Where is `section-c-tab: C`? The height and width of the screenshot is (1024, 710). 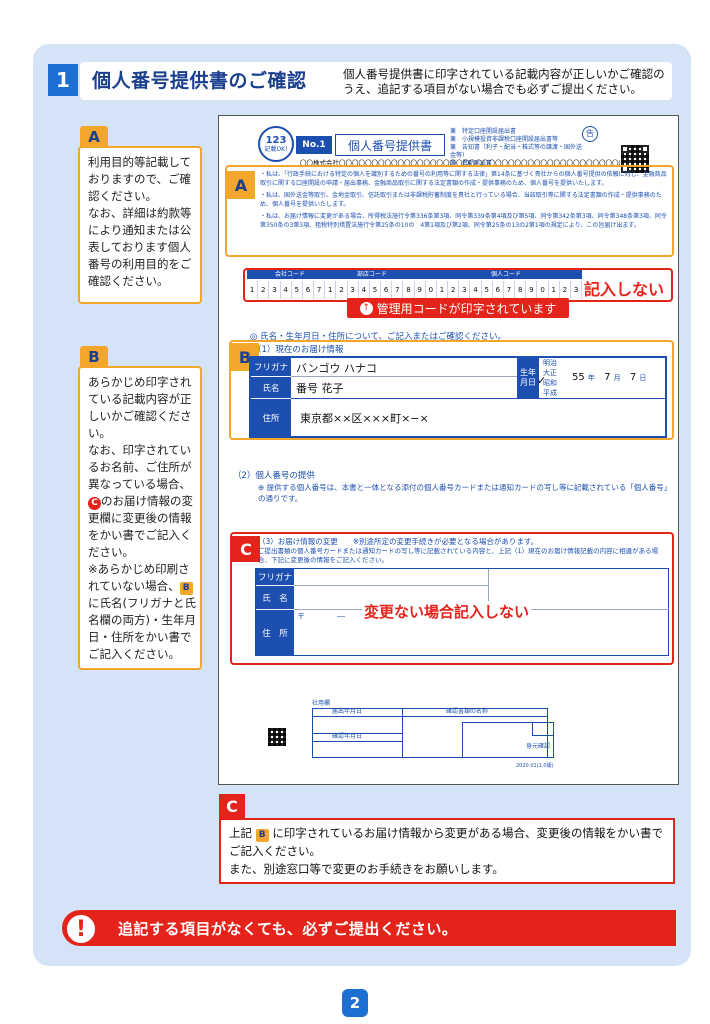 section-c-tab: C is located at coordinates (246, 549).